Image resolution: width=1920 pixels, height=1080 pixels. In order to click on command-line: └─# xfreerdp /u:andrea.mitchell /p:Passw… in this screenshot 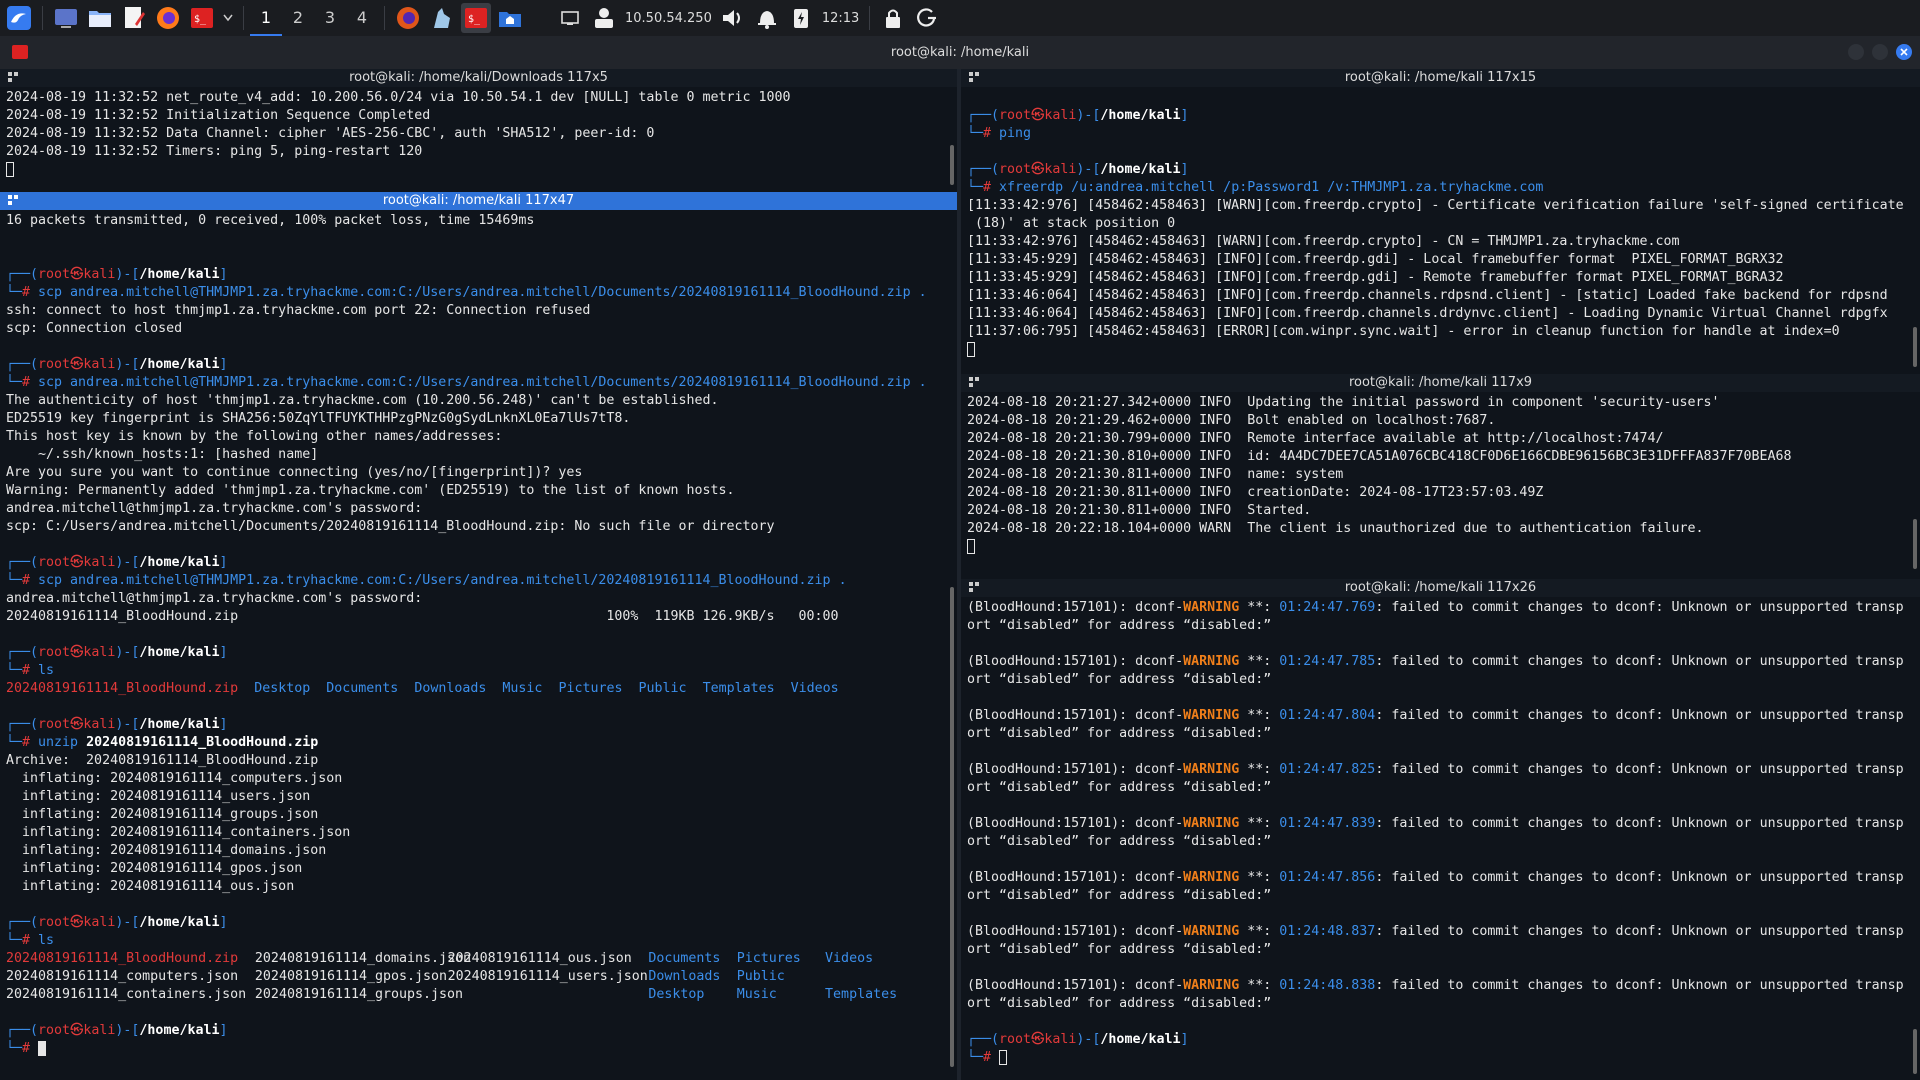, I will do `click(1440, 188)`.